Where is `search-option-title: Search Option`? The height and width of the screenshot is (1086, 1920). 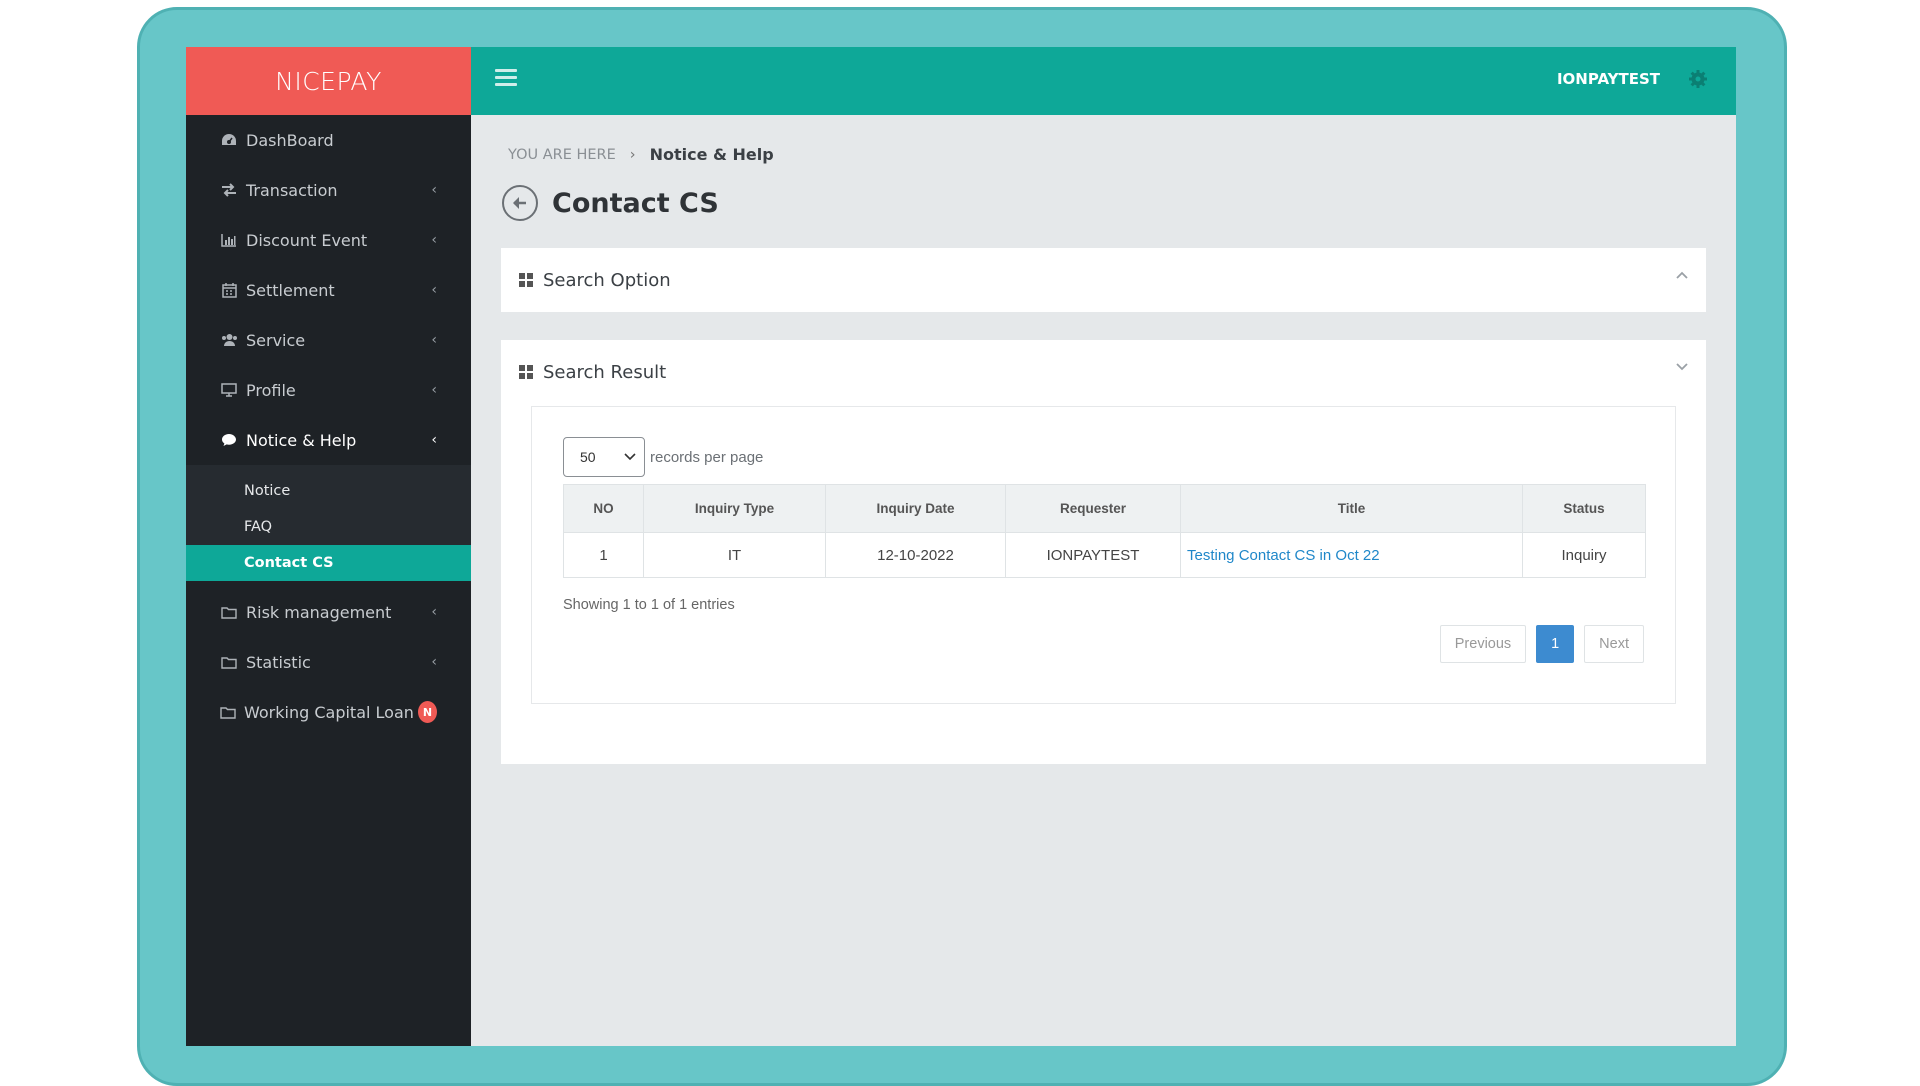 search-option-title: Search Option is located at coordinates (607, 280).